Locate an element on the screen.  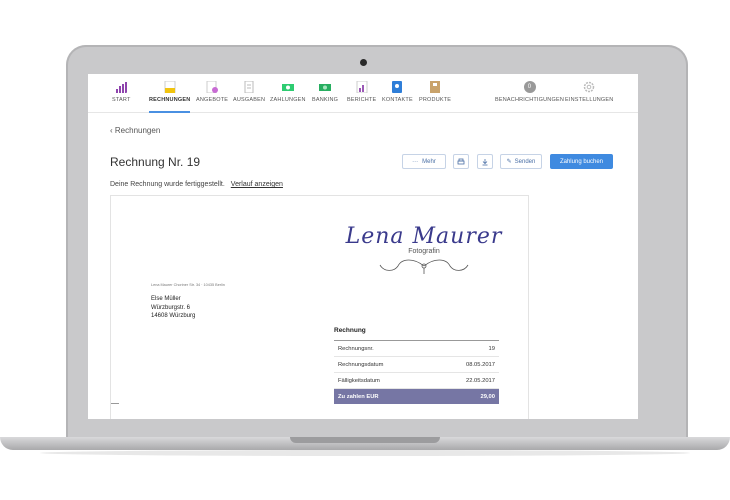
total-row: Zu zahlen EUR 29,00 is located at coordinates (416, 396).